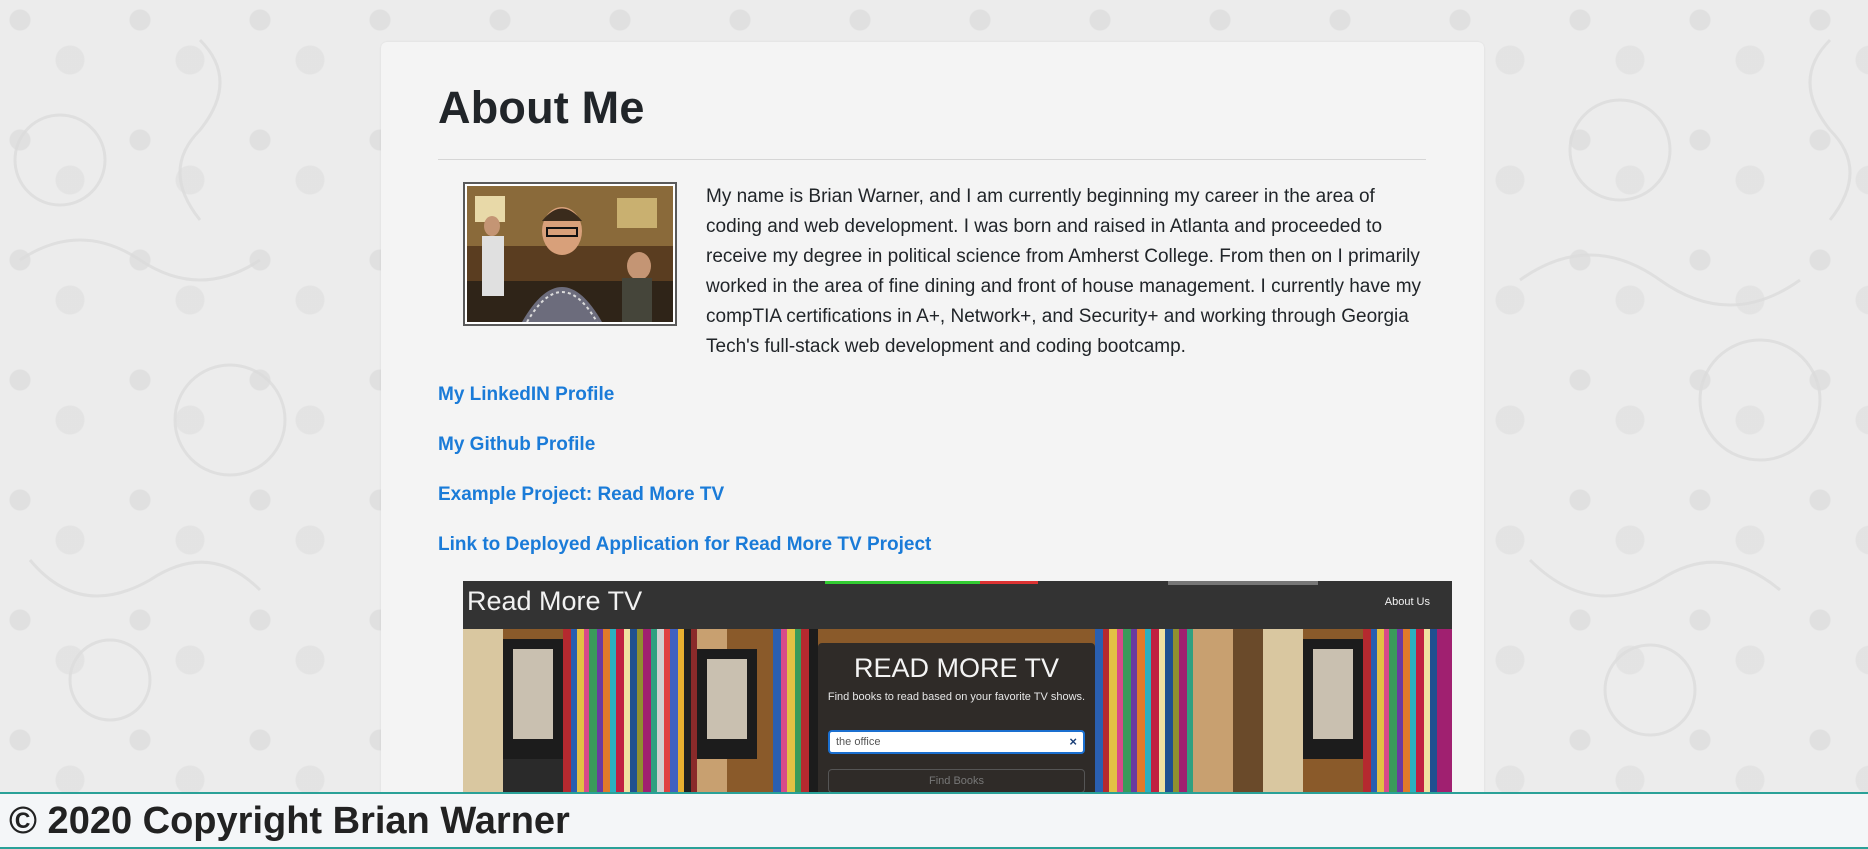 The image size is (1868, 849). Describe the element at coordinates (957, 605) in the screenshot. I see `screenshot-navbar: Read More TV About Us` at that location.